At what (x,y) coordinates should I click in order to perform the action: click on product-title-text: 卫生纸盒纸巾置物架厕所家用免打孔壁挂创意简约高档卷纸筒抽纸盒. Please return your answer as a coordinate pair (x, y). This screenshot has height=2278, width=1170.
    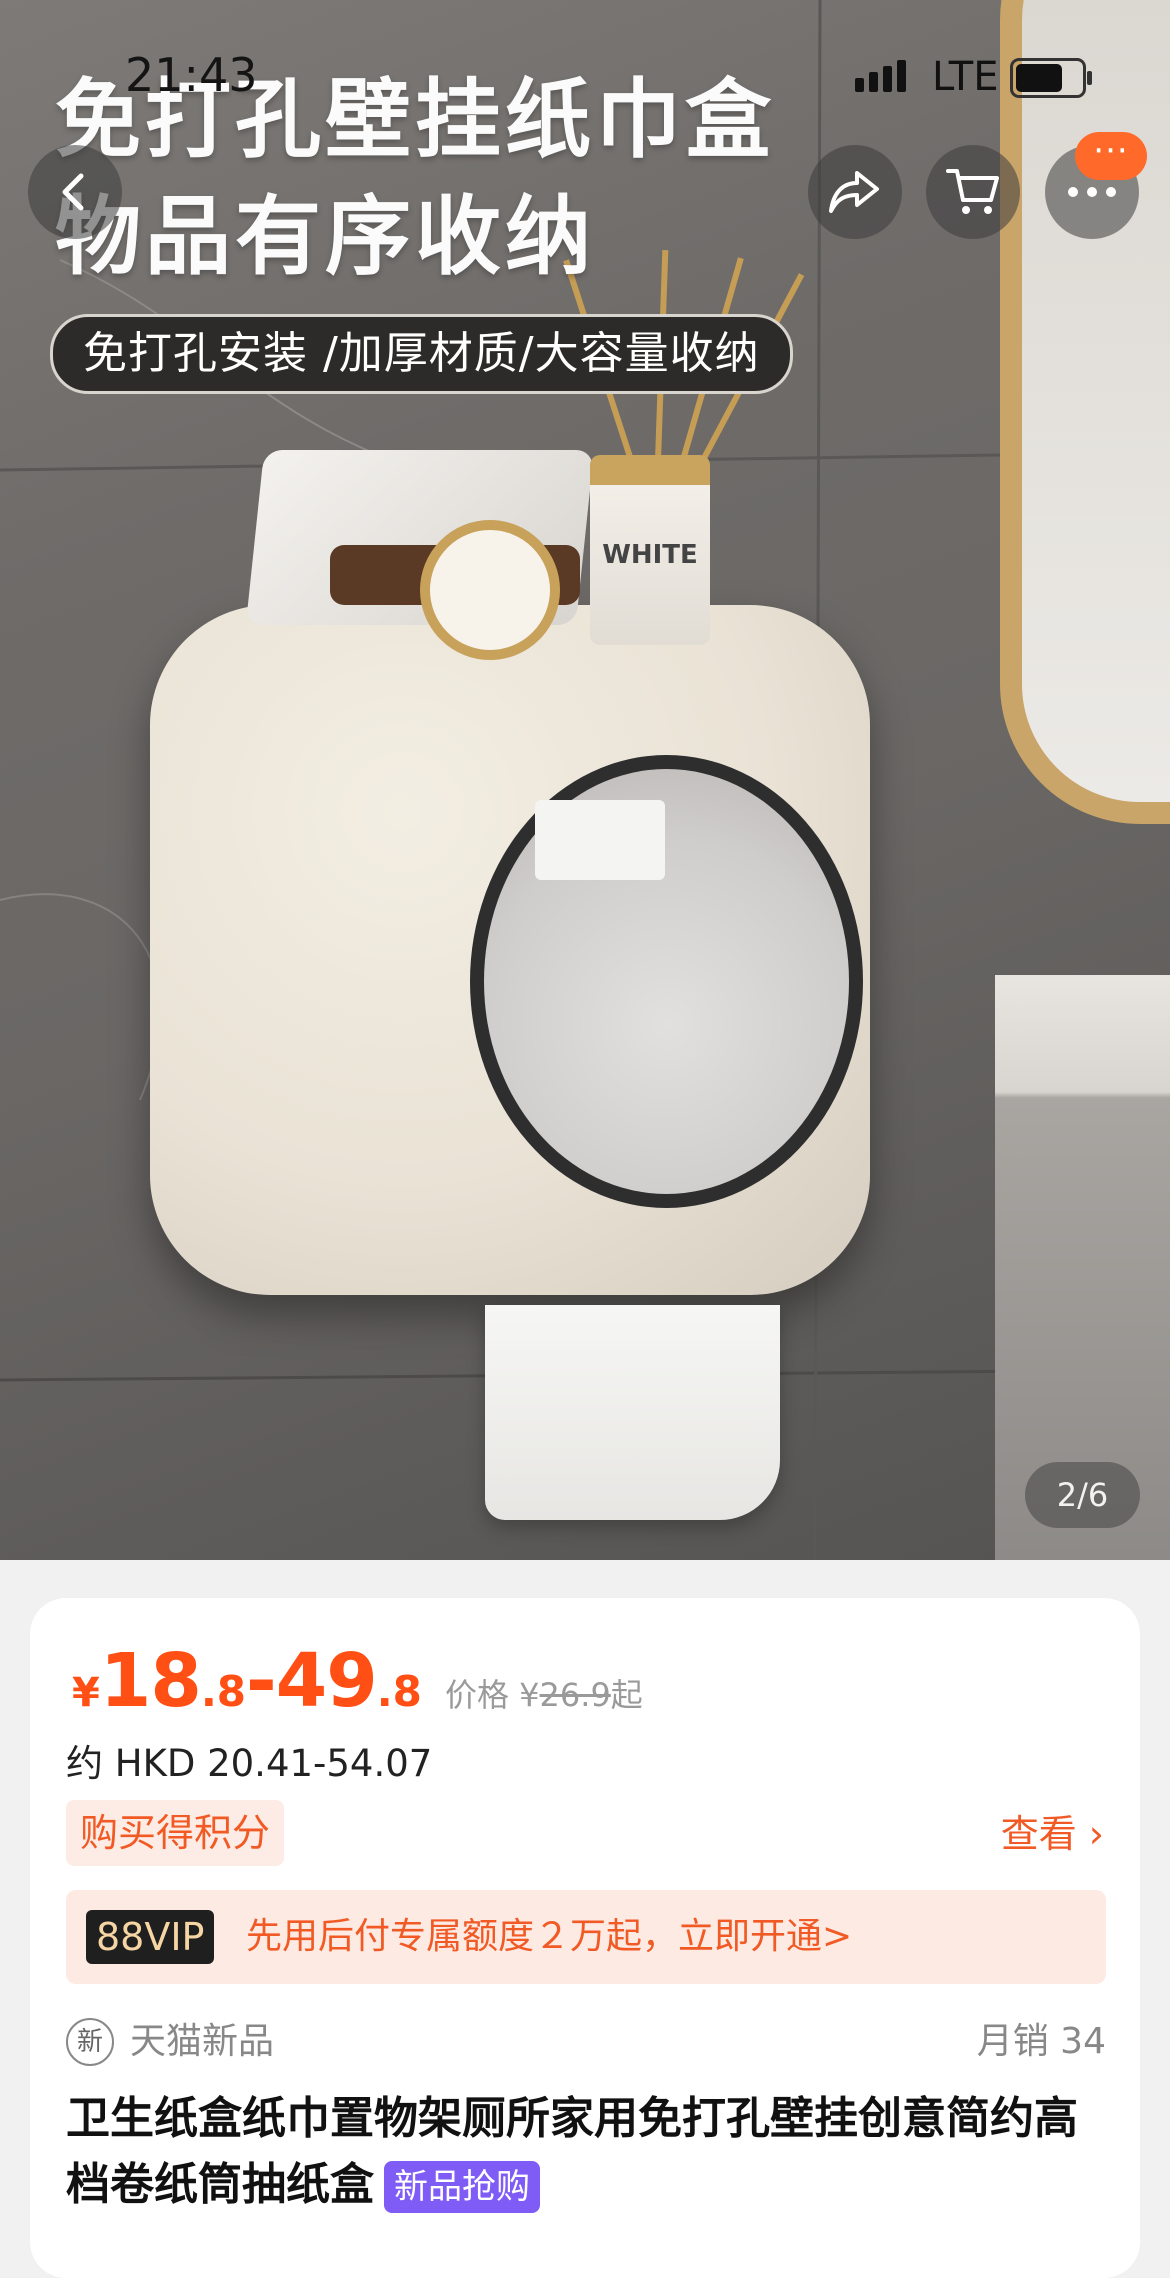
    Looking at the image, I should click on (572, 2151).